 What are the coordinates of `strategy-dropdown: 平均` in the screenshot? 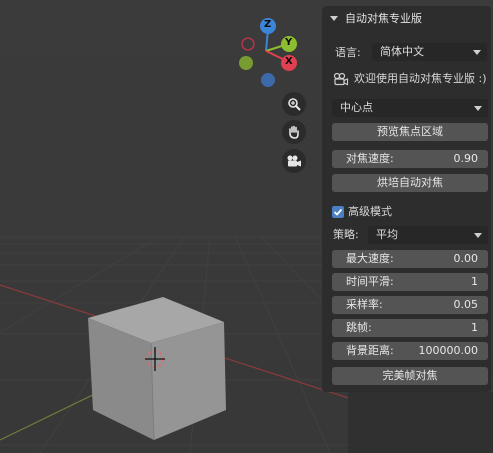 It's located at (428, 235).